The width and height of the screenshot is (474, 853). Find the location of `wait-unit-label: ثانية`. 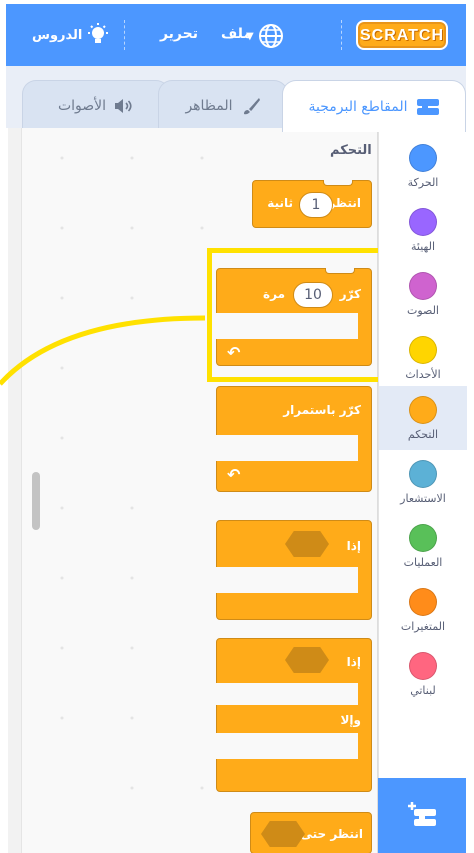

wait-unit-label: ثانية is located at coordinates (280, 203).